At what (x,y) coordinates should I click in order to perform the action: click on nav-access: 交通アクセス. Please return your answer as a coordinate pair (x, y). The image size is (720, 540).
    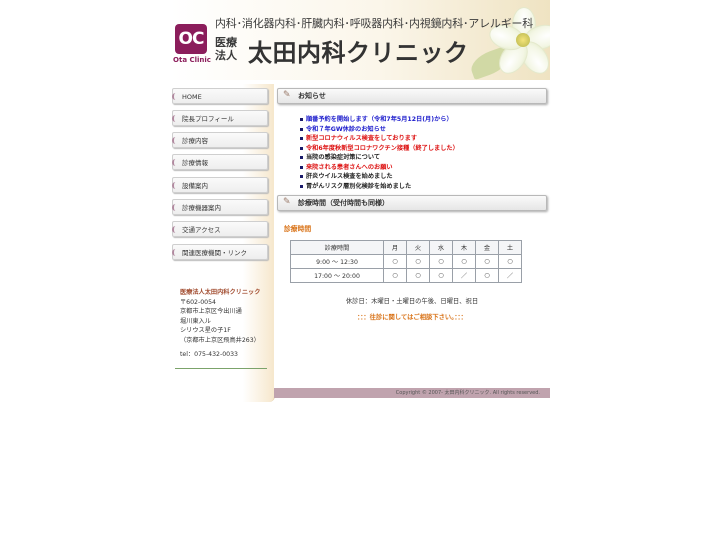
    Looking at the image, I should click on (220, 229).